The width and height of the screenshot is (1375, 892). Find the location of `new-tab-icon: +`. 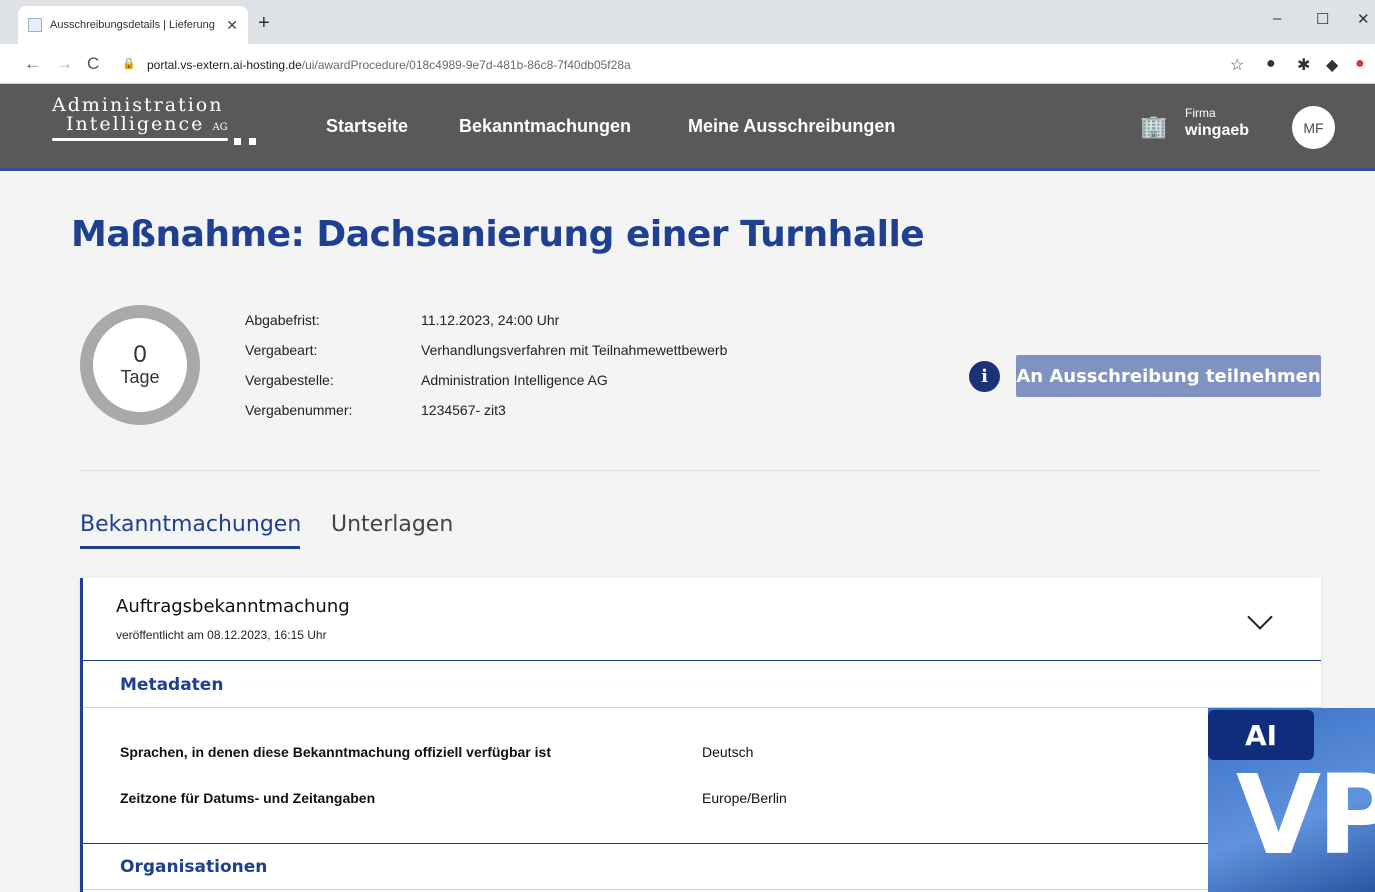

new-tab-icon: + is located at coordinates (264, 23).